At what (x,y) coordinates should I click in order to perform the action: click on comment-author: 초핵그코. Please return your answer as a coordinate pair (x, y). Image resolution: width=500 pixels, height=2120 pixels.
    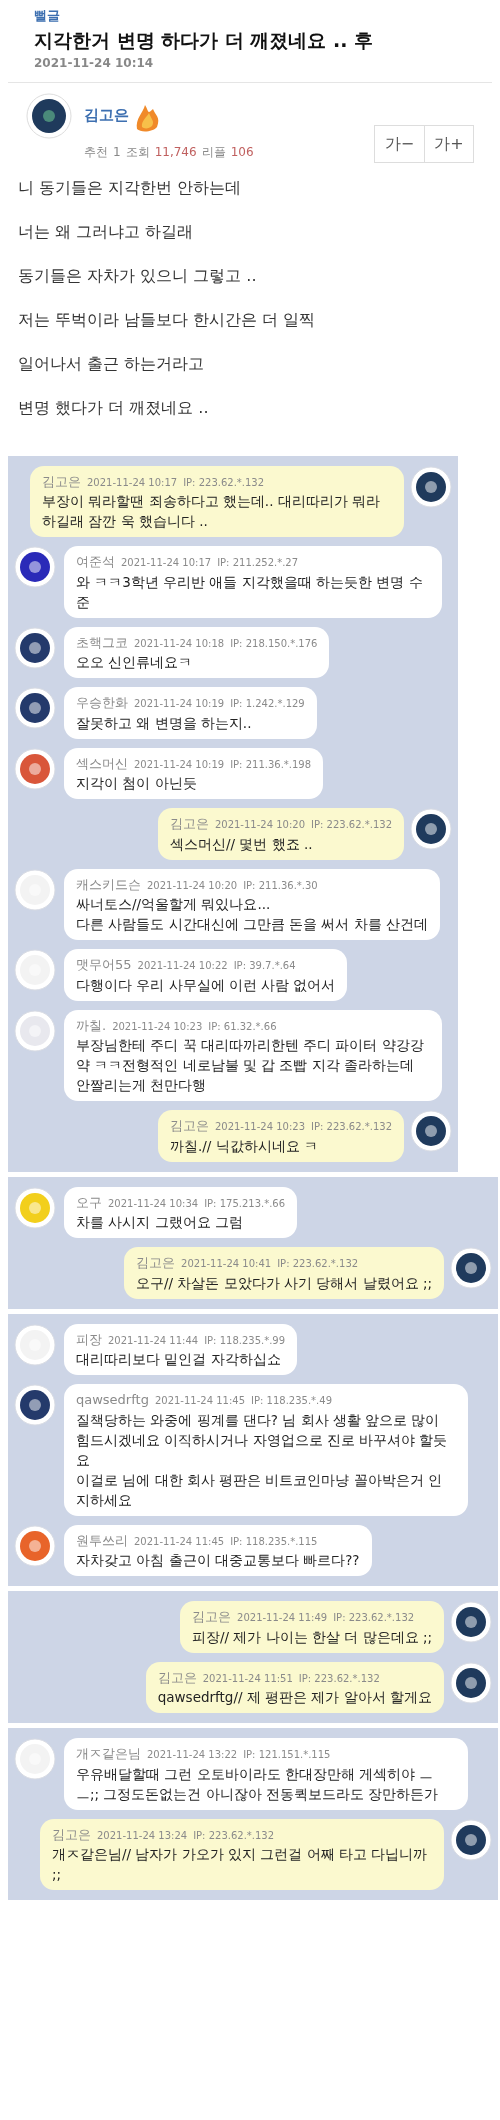
    Looking at the image, I should click on (102, 642).